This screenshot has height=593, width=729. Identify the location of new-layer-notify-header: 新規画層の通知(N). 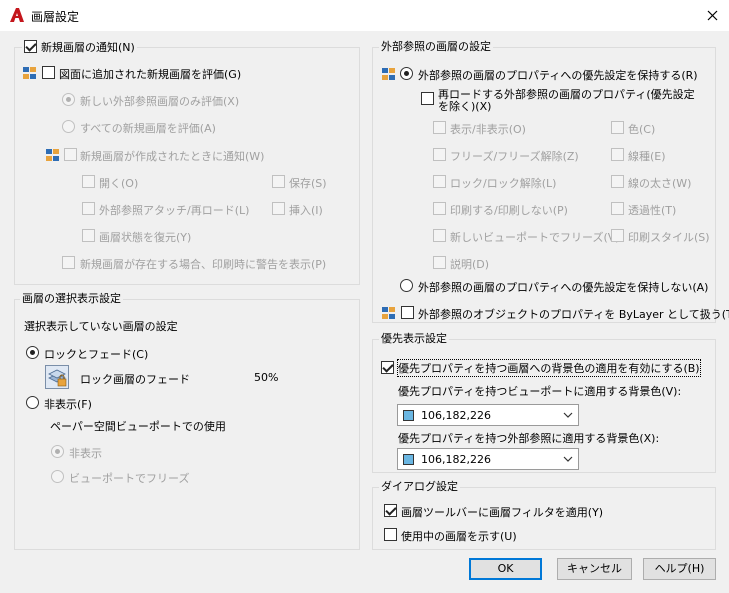
(79, 47).